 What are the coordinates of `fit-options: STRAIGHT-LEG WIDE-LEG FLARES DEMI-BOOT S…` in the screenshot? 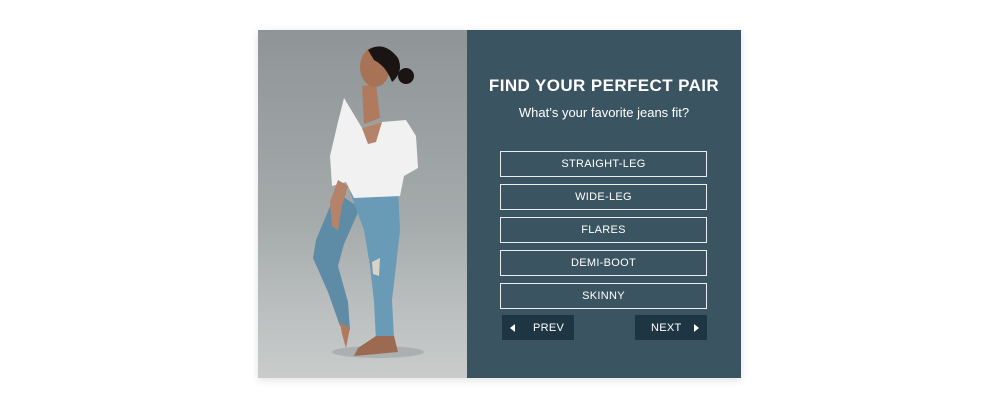 It's located at (603, 233).